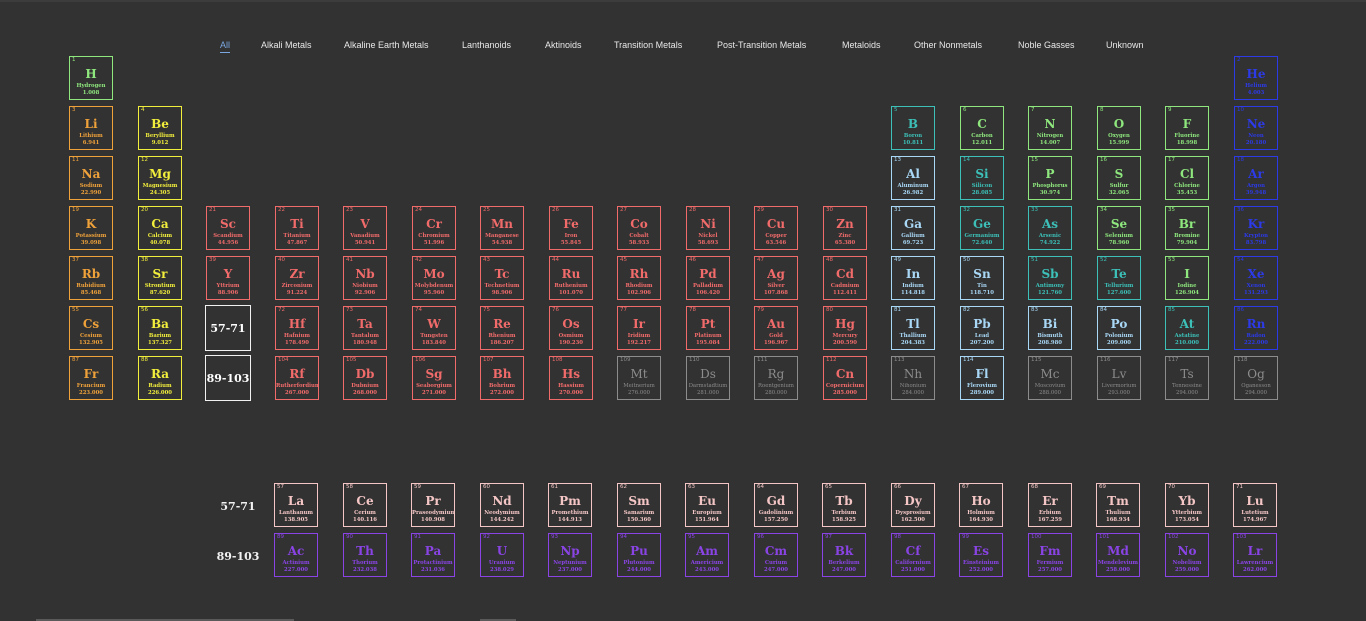  What do you see at coordinates (1187, 278) in the screenshot?
I see `element-tile-iodine: 53 I Iodine 126.904` at bounding box center [1187, 278].